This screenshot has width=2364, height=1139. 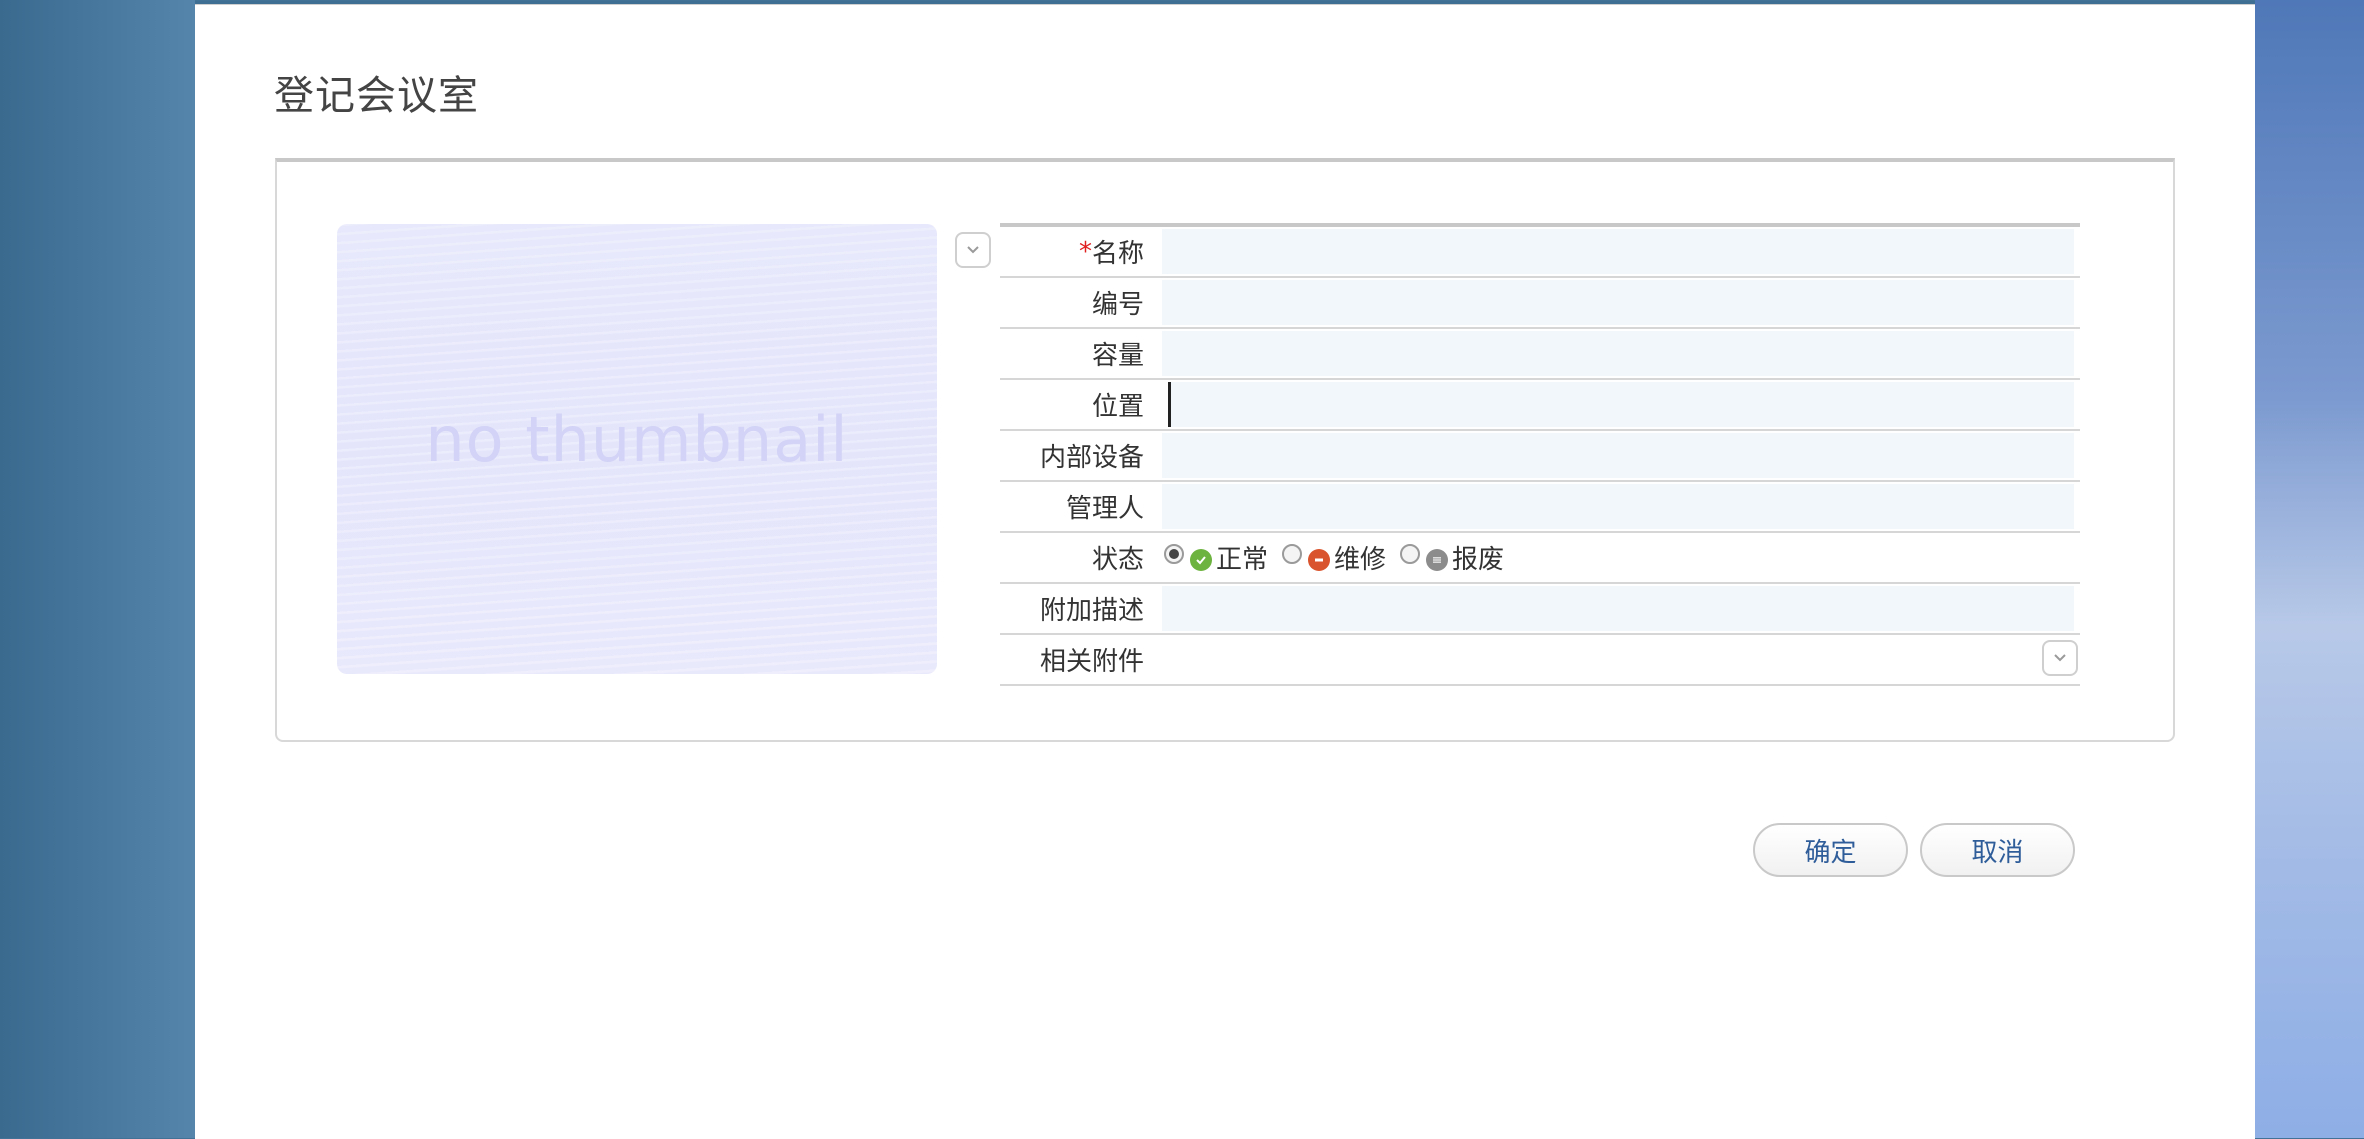 I want to click on number-label: 编号, so click(x=1117, y=305).